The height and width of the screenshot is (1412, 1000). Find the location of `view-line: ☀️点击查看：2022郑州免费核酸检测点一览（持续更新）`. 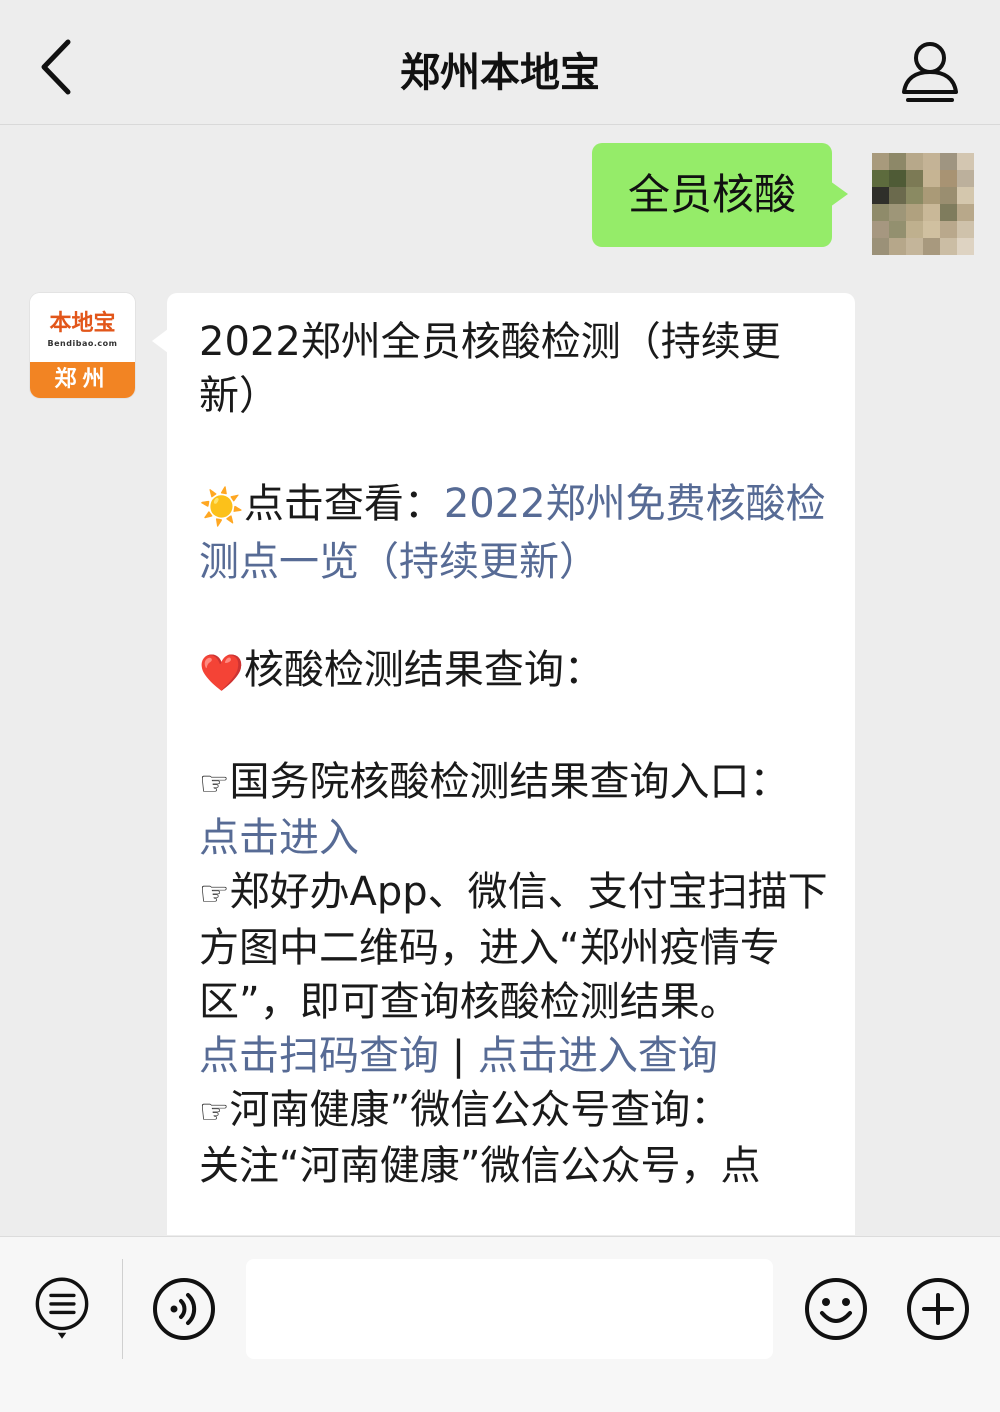

view-line: ☀️点击查看：2022郑州免费核酸检测点一览（持续更新） is located at coordinates (516, 533).